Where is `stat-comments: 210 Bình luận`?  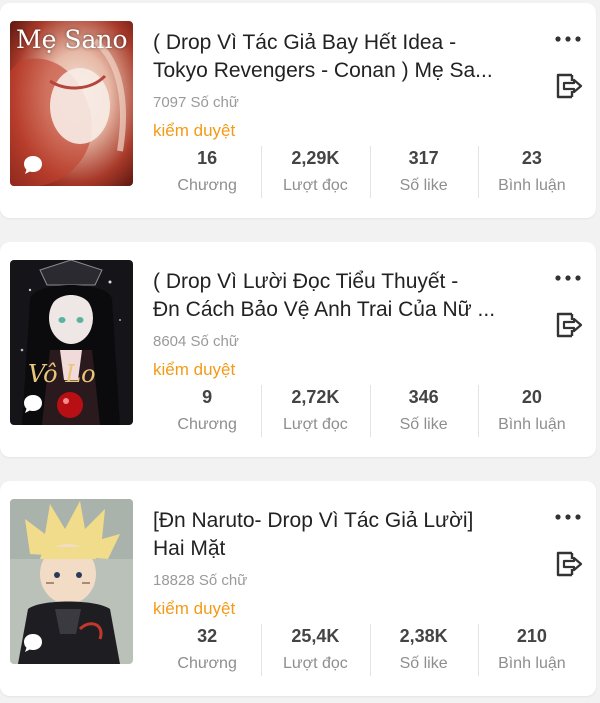 stat-comments: 210 Bình luận is located at coordinates (531, 650).